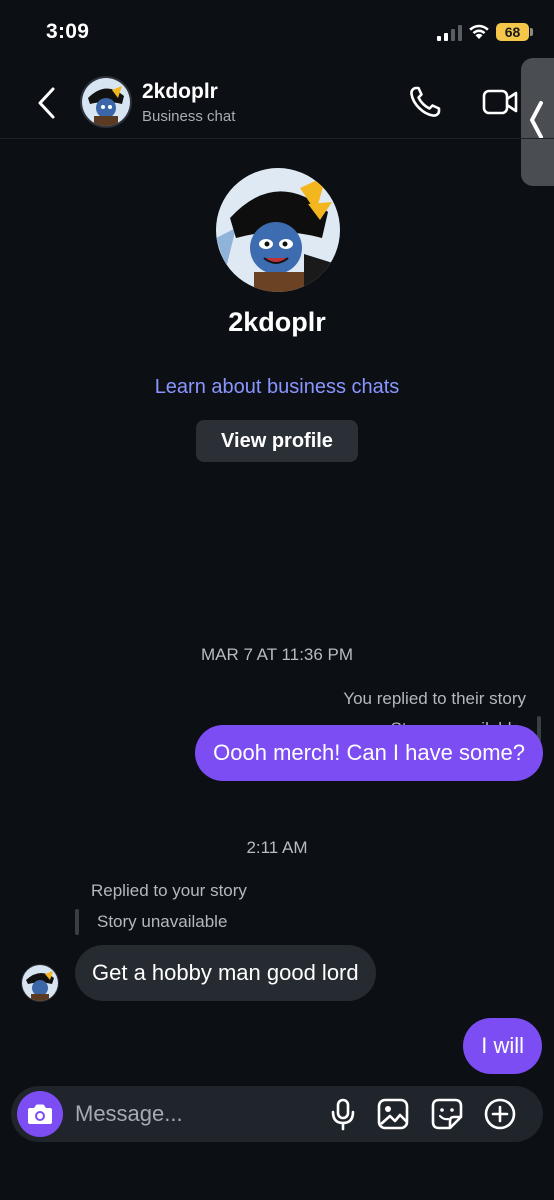 The image size is (554, 1200). I want to click on cellular-signal-icon, so click(449, 33).